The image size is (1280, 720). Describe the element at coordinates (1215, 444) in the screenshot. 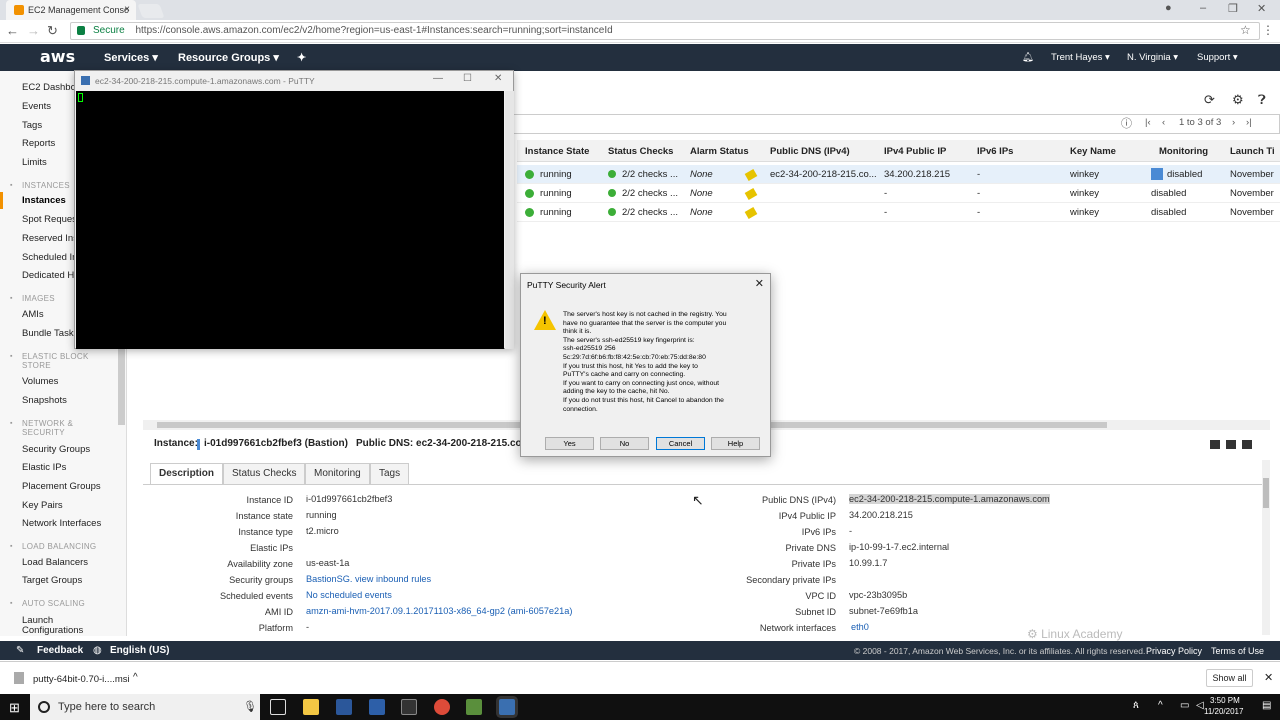

I see `pane-layout-bottom-icon` at that location.